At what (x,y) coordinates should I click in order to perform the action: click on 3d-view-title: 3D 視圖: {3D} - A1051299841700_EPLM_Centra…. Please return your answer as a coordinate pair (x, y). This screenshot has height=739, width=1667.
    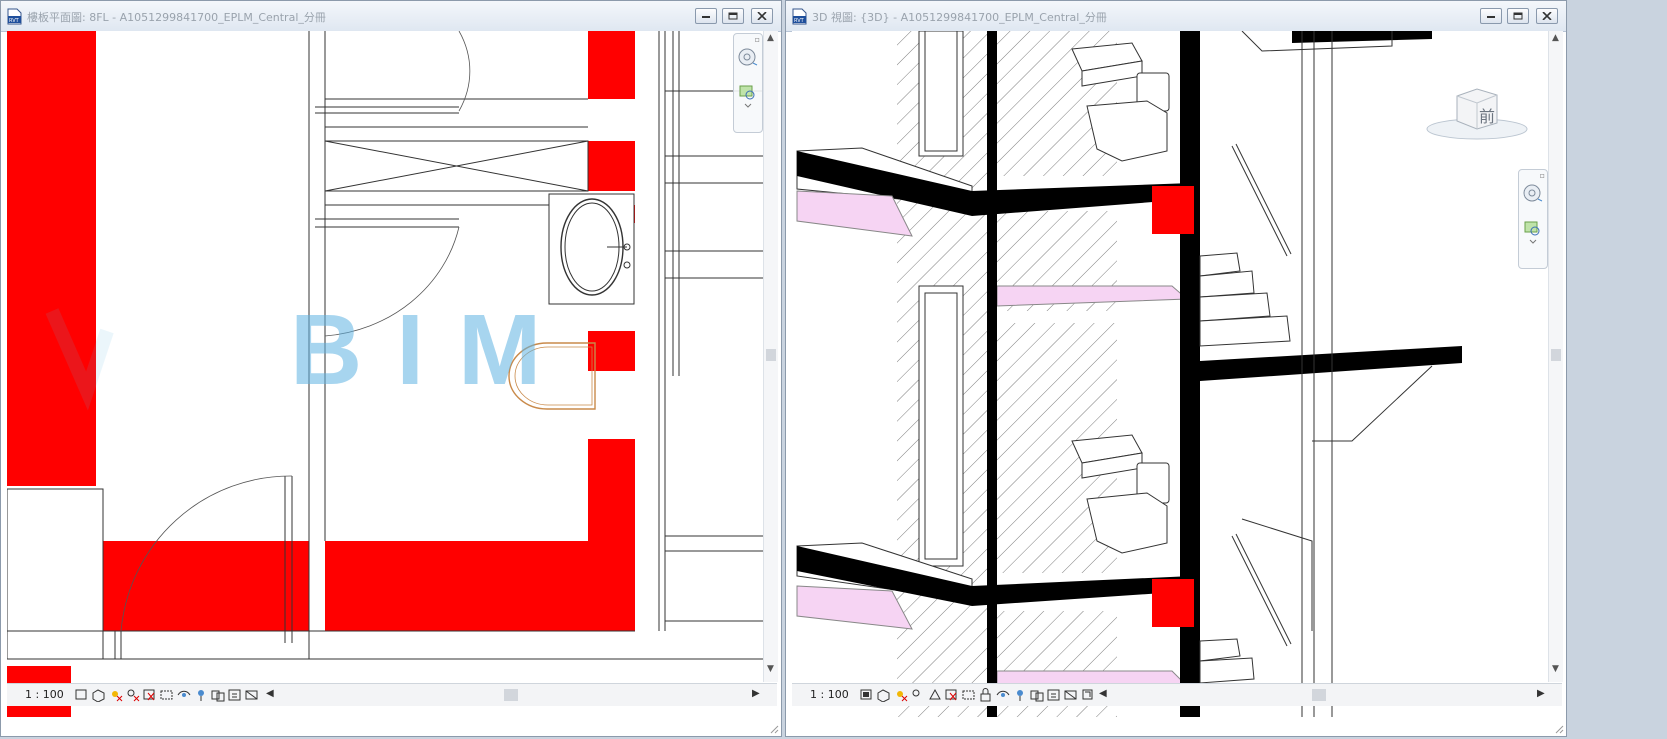
    Looking at the image, I should click on (959, 17).